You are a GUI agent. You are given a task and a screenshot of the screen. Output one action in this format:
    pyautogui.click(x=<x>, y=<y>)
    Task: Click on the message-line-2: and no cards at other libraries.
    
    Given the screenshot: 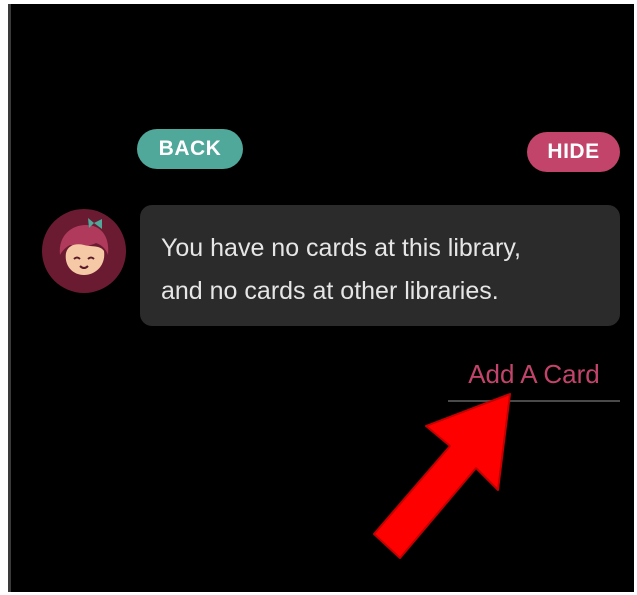 What is the action you would take?
    pyautogui.click(x=330, y=291)
    